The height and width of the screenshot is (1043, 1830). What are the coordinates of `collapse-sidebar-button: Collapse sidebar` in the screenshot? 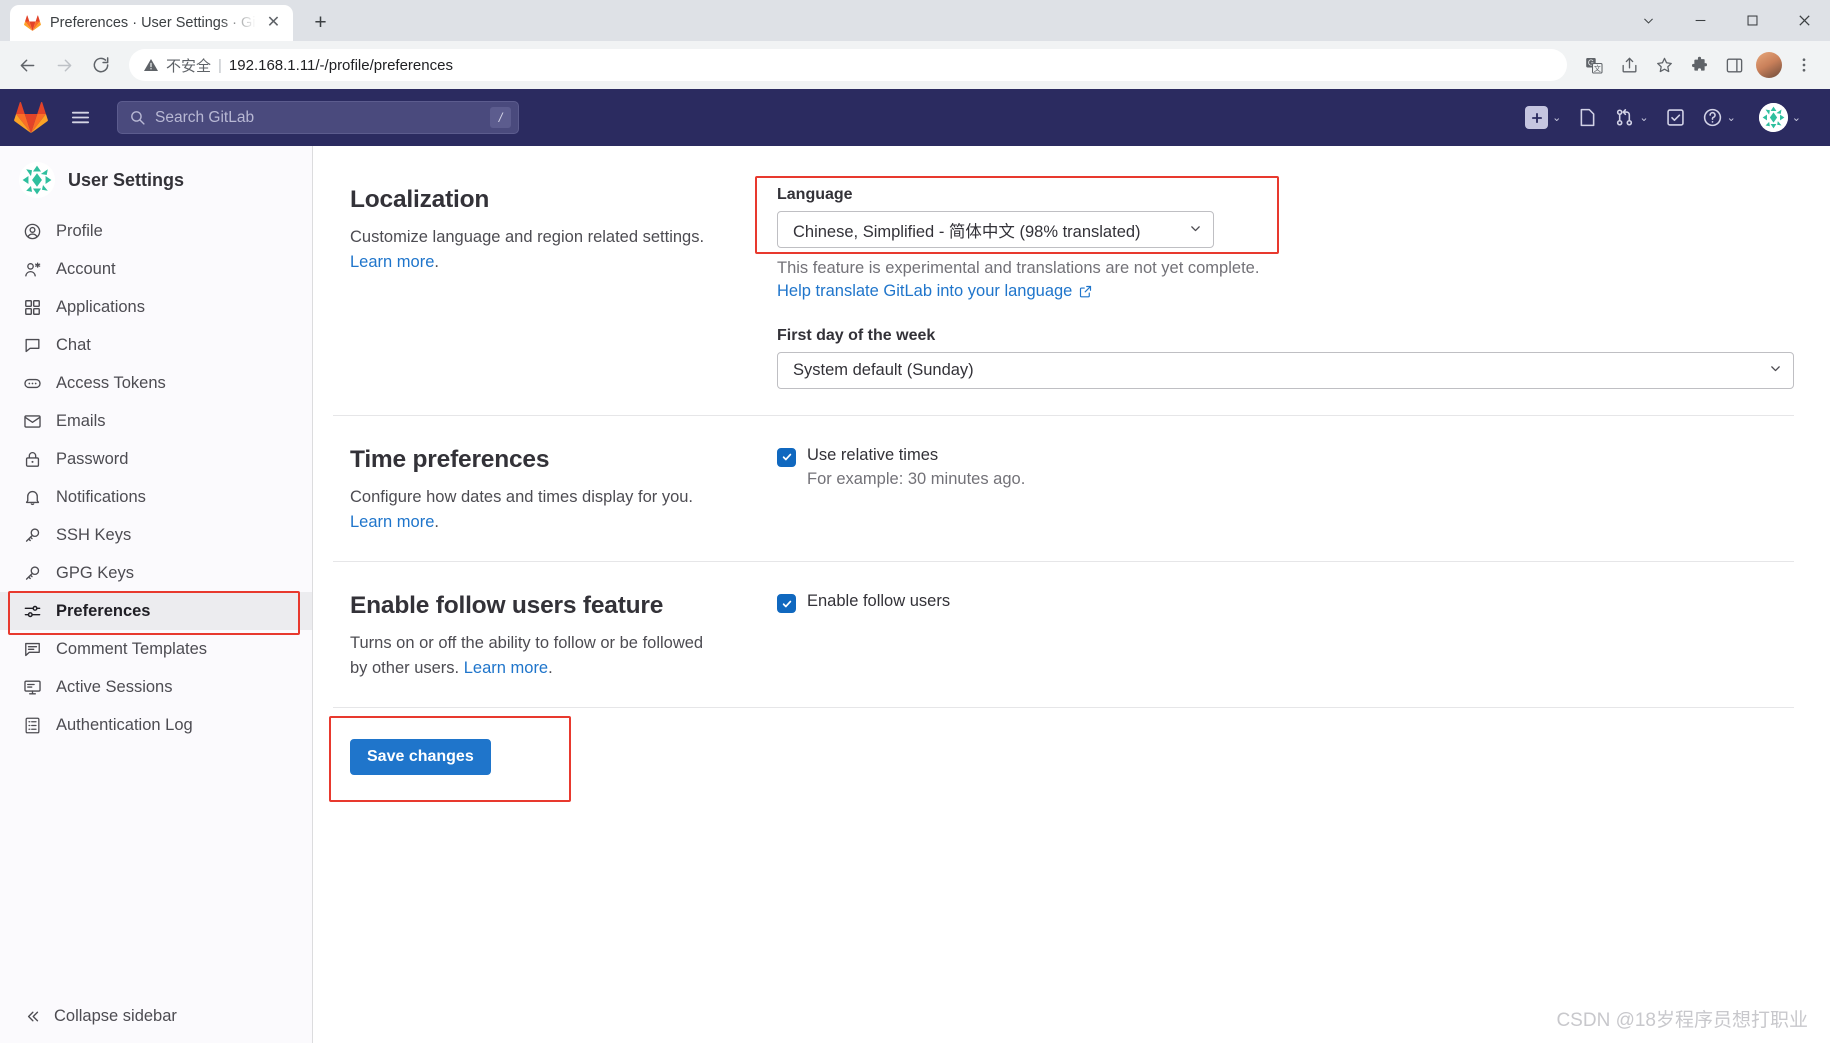 It's located at (156, 1017).